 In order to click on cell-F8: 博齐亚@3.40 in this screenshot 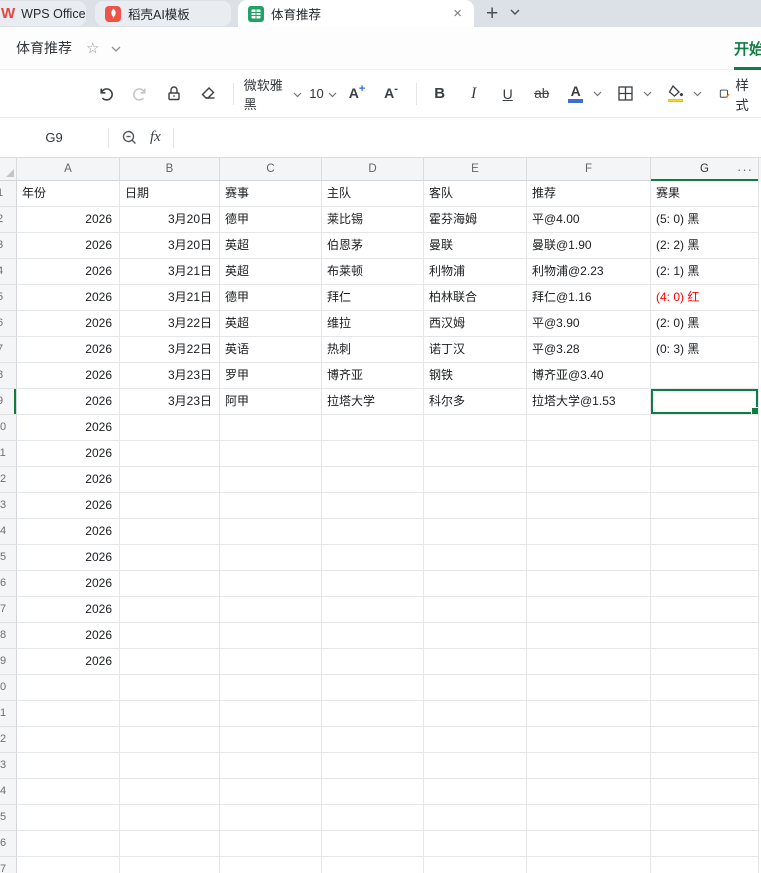, I will do `click(589, 376)`.